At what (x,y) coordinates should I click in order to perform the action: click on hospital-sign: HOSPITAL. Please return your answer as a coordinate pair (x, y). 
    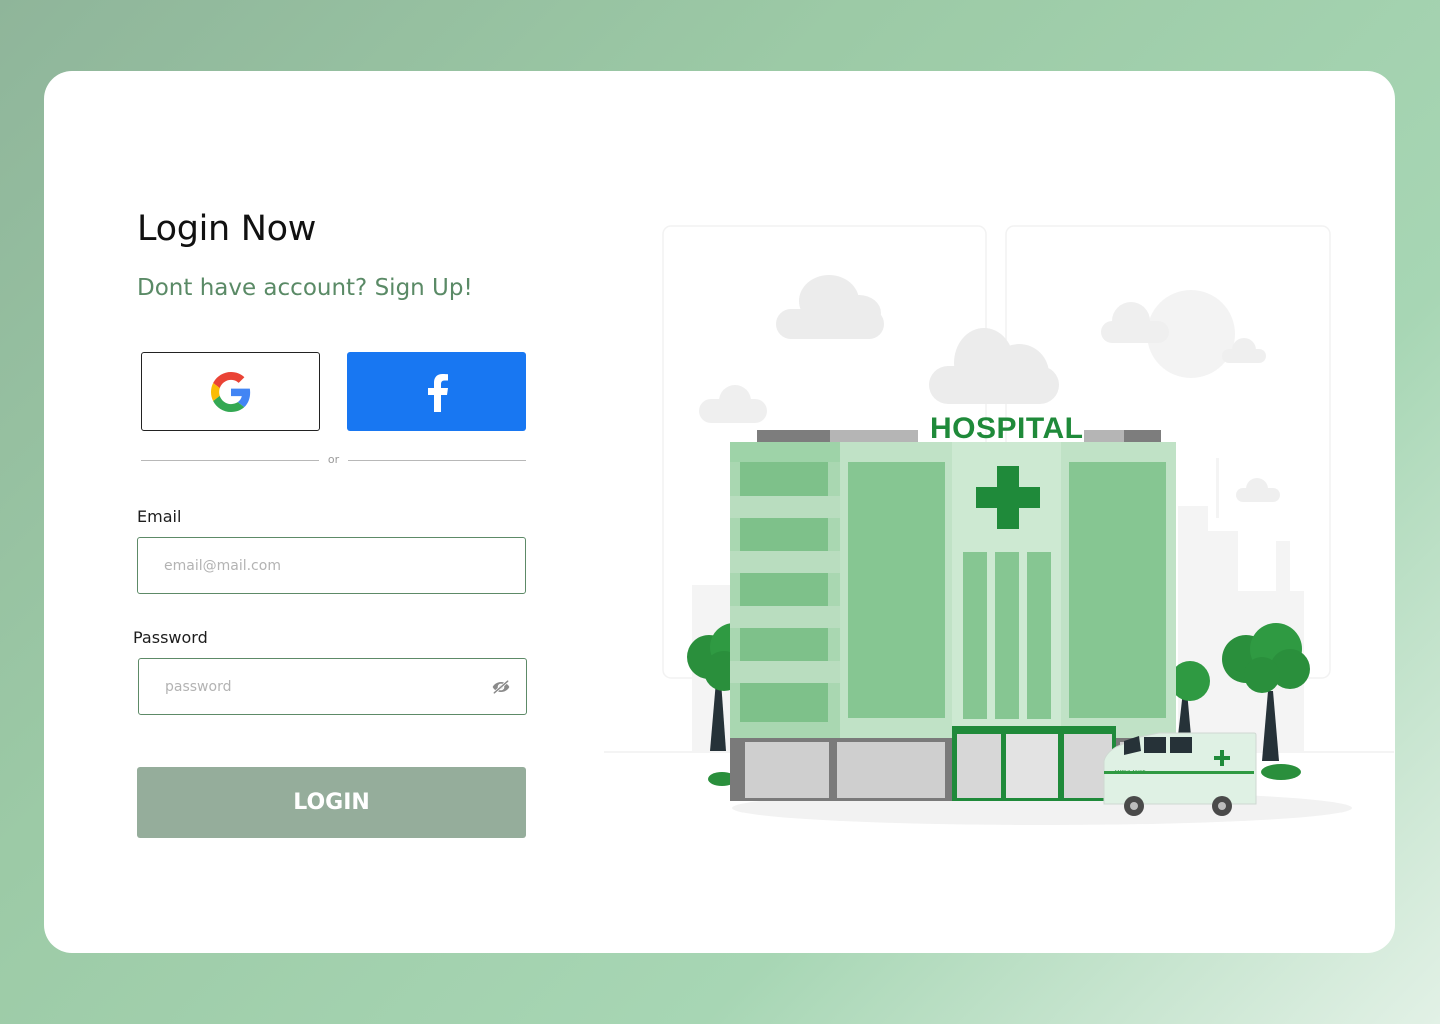
    Looking at the image, I should click on (1006, 428).